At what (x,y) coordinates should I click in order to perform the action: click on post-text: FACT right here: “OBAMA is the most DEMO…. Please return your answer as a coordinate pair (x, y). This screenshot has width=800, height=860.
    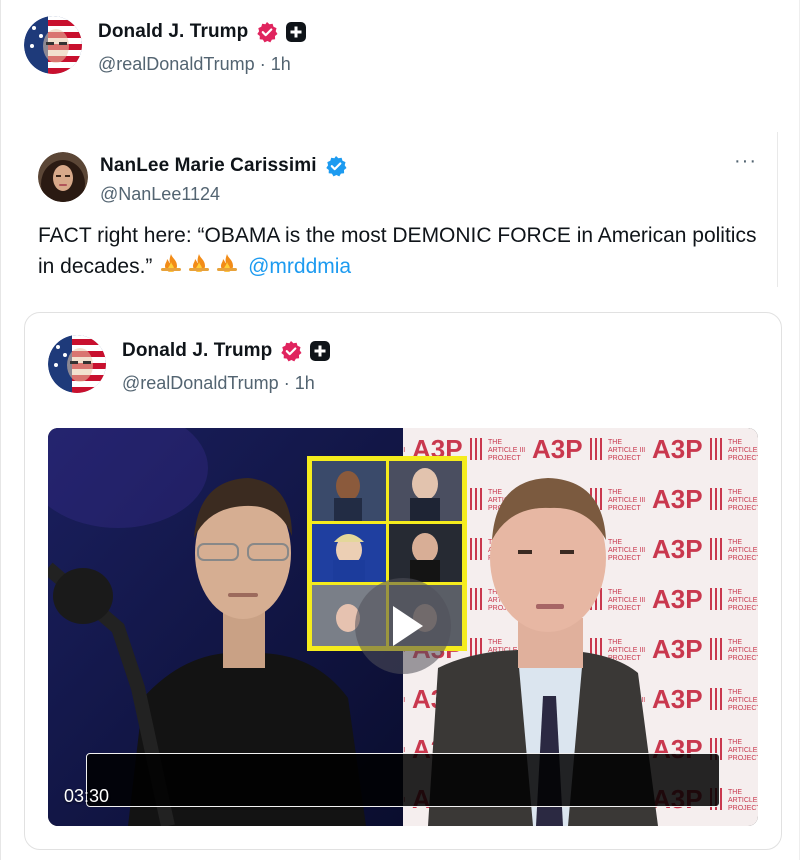
    Looking at the image, I should click on (398, 253).